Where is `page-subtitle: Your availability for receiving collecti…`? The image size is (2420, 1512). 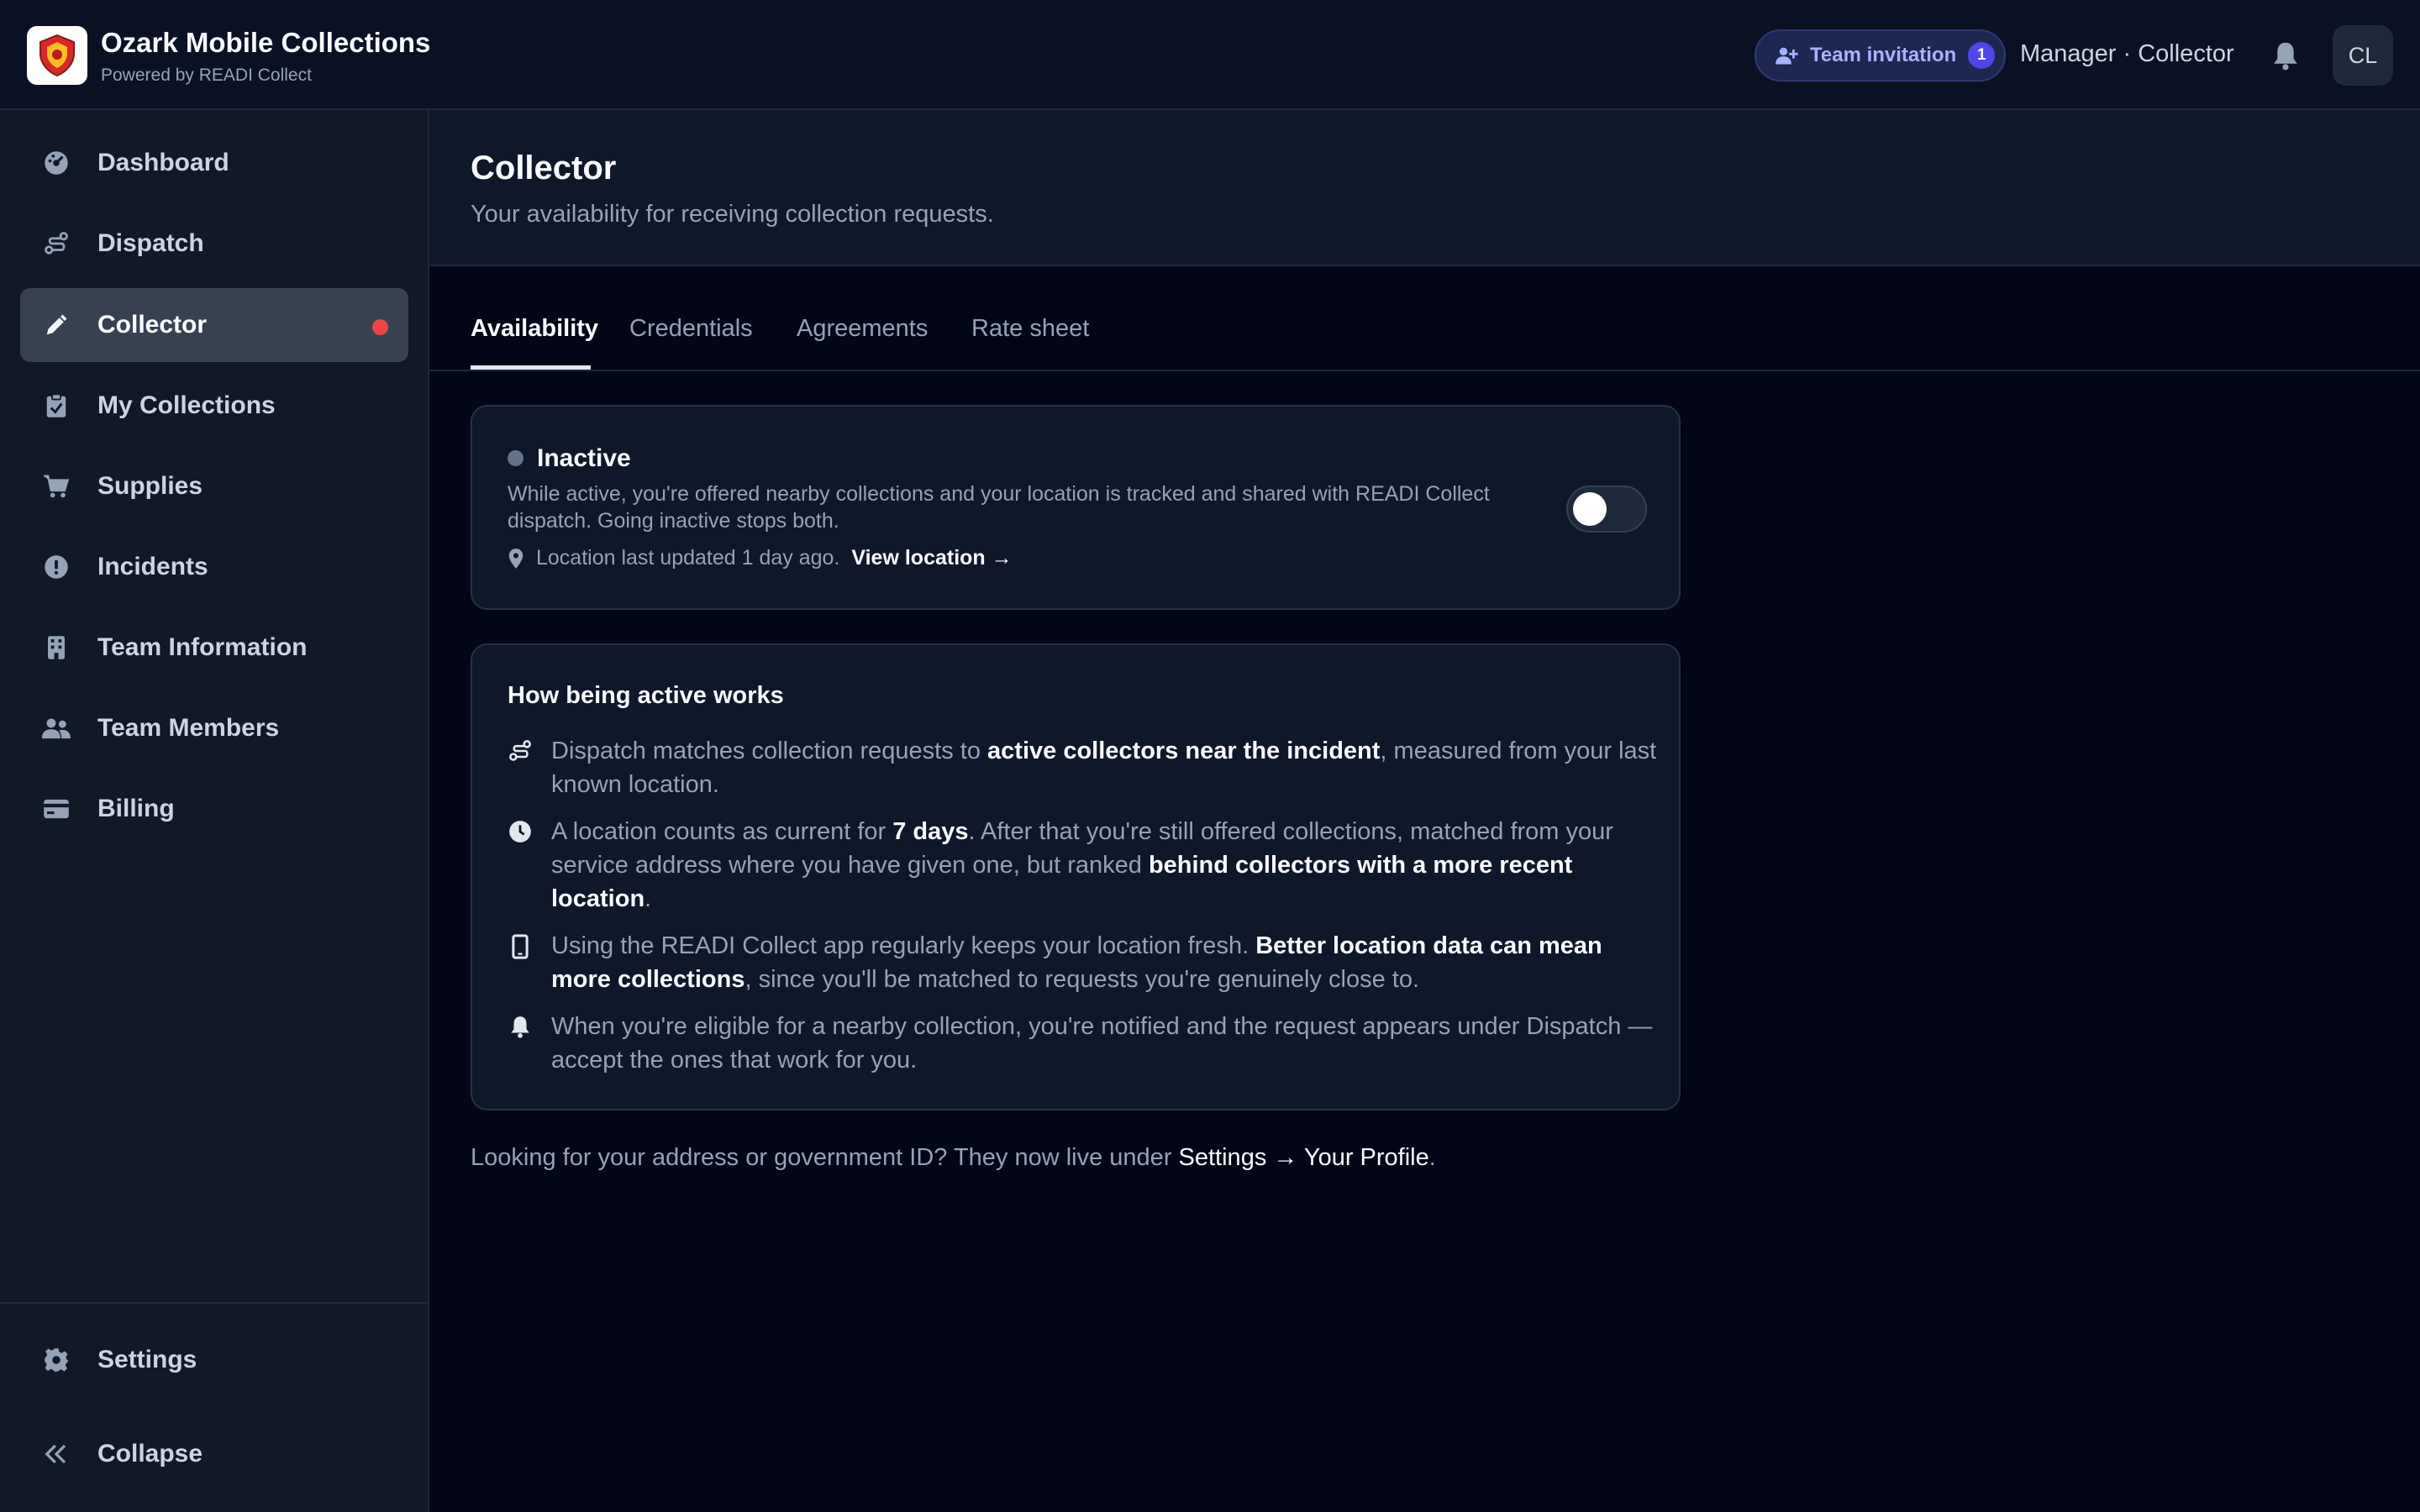 page-subtitle: Your availability for receiving collecti… is located at coordinates (733, 214).